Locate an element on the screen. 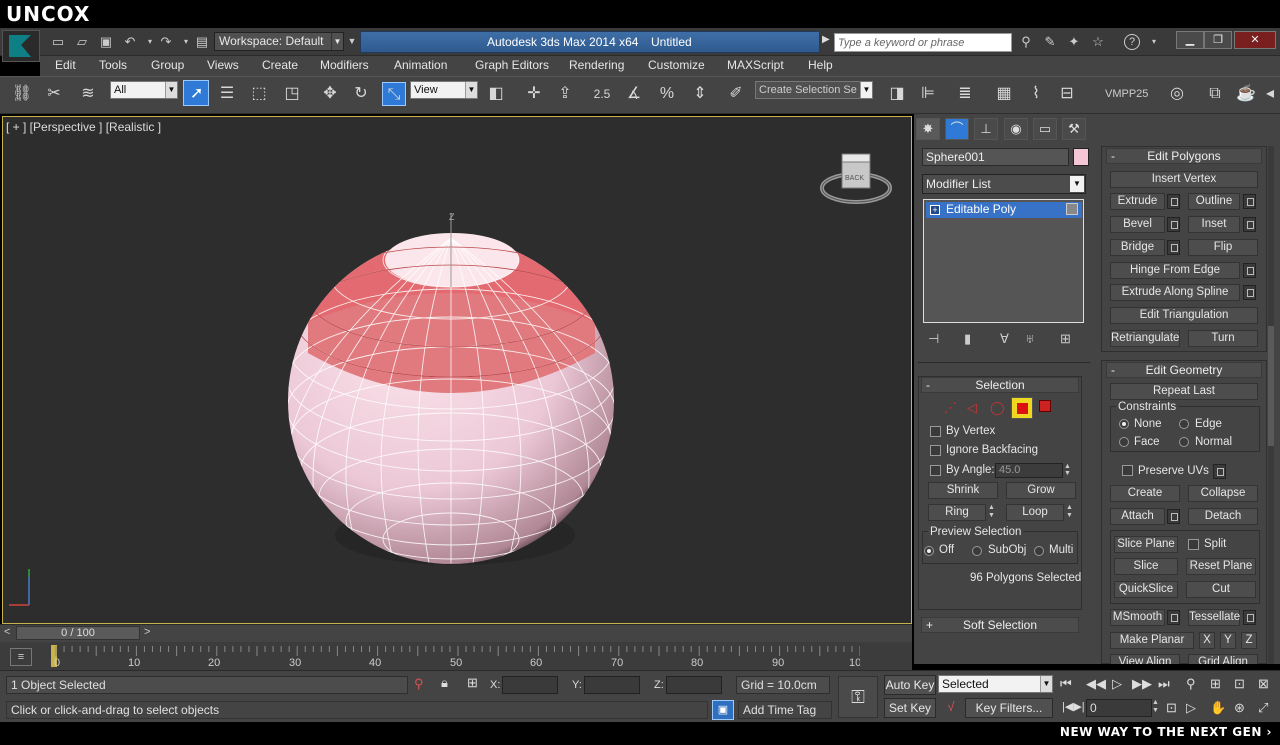 The image size is (1280, 745). tessellate-settings-icon is located at coordinates (1249, 617).